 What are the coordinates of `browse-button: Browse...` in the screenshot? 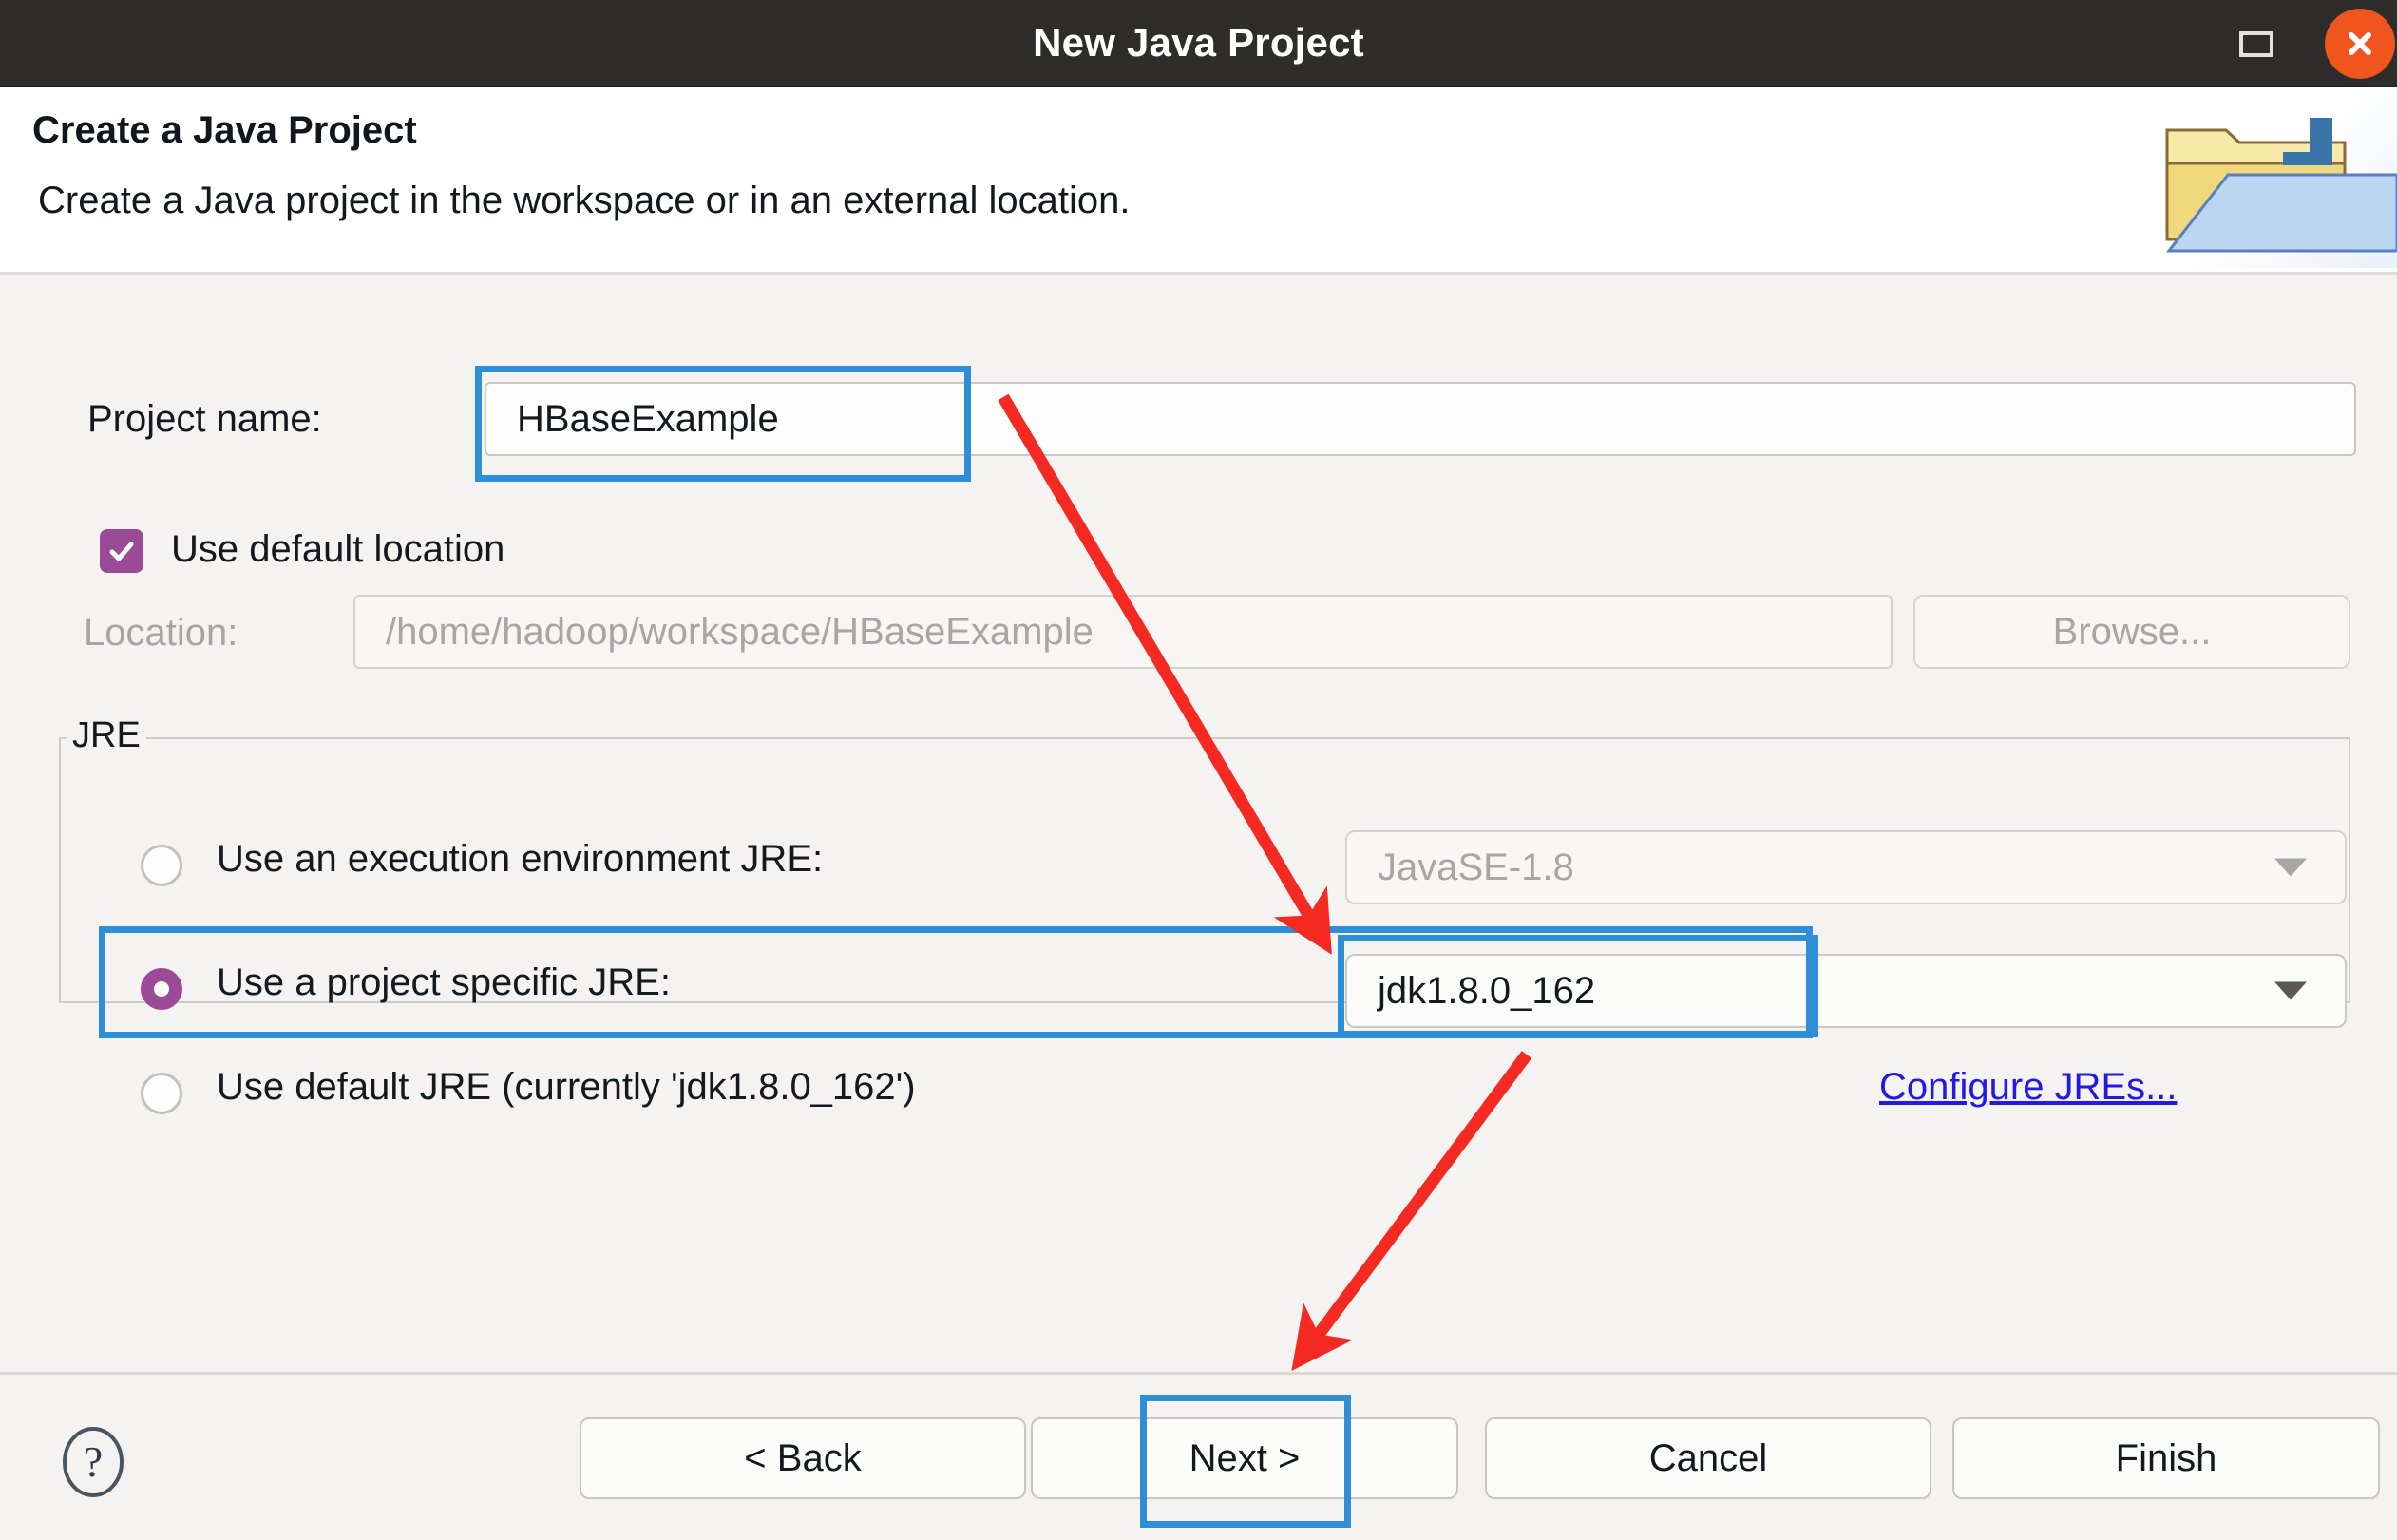 It's located at (2131, 632).